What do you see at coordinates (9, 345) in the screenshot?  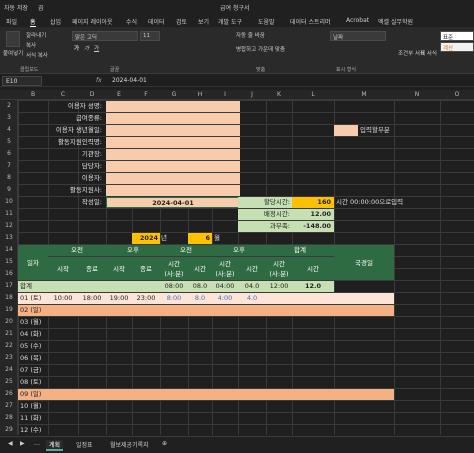 I see `row-header: 22` at bounding box center [9, 345].